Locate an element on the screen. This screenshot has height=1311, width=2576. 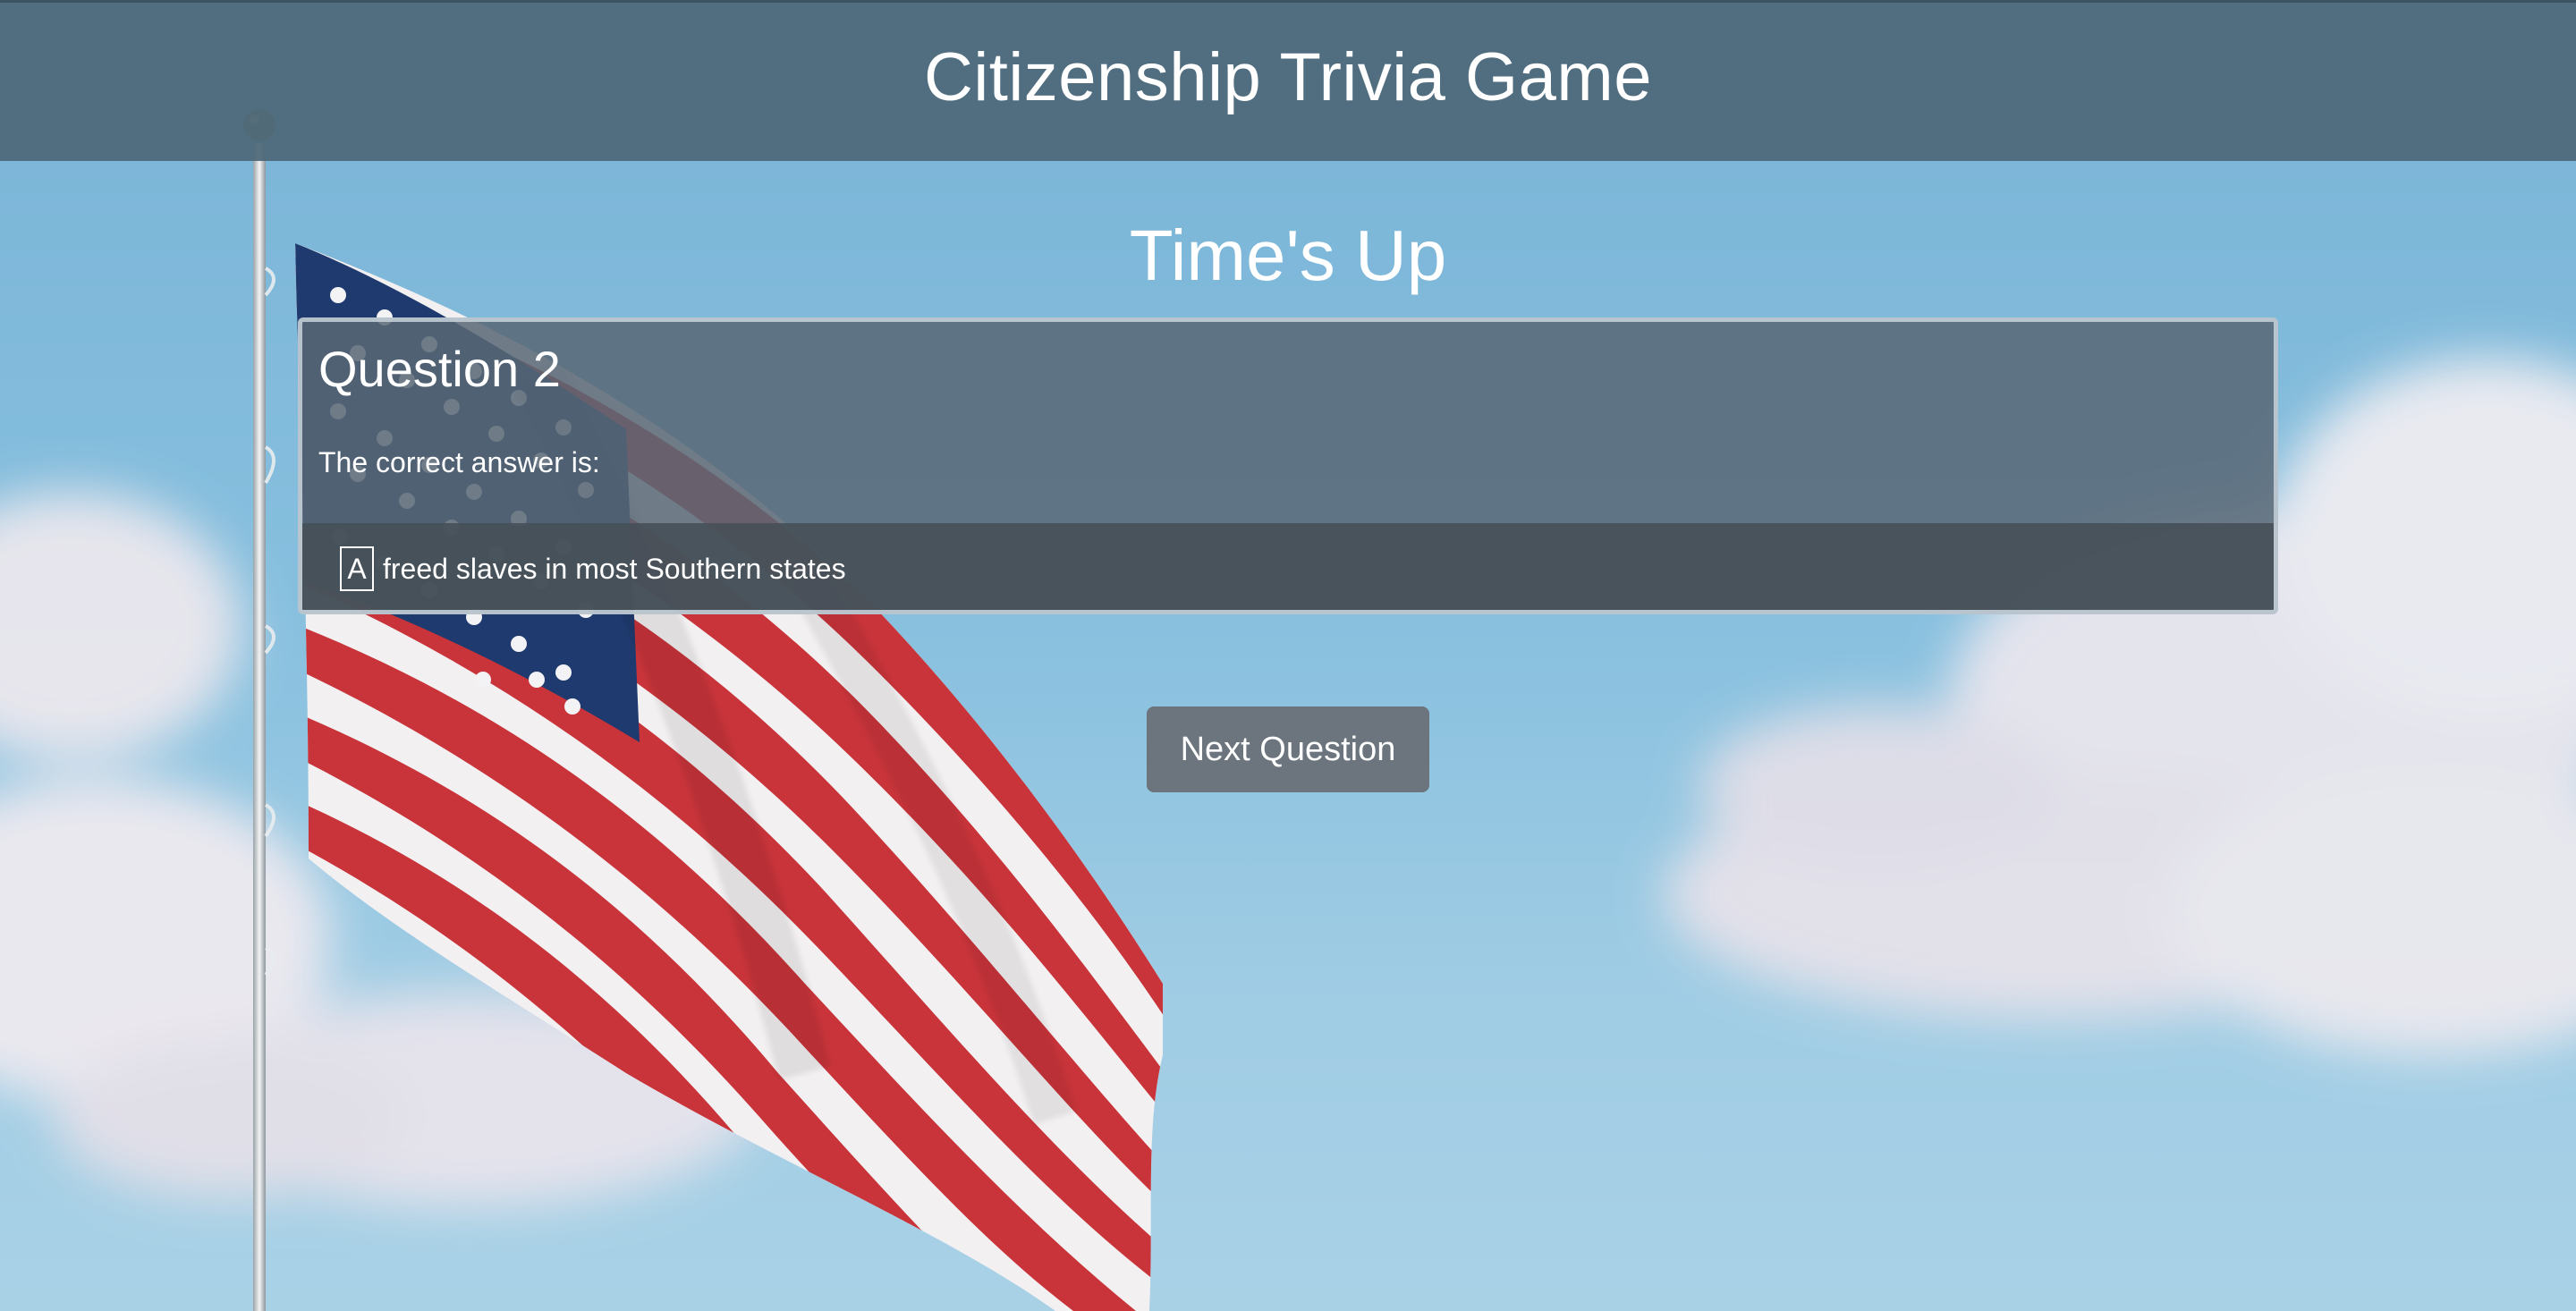
answer-text: freed slaves in most Southern states is located at coordinates (614, 568).